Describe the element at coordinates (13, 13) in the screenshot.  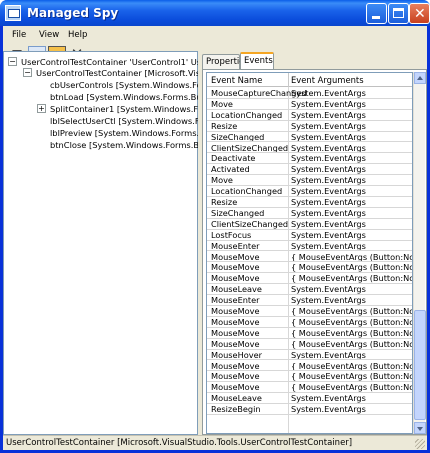
I see `app-icon` at that location.